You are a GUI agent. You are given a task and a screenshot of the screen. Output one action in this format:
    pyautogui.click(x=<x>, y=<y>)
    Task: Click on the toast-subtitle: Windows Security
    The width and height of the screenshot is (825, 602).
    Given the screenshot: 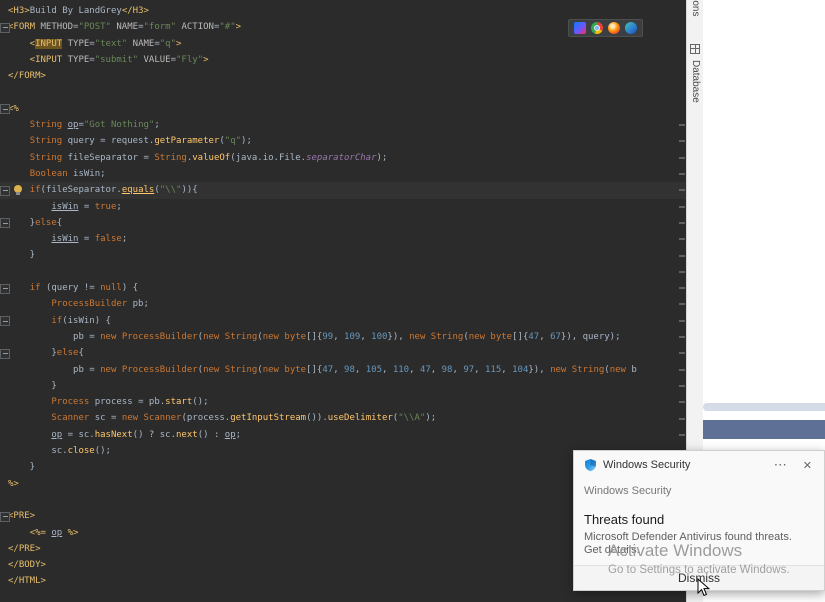 What is the action you would take?
    pyautogui.click(x=628, y=491)
    